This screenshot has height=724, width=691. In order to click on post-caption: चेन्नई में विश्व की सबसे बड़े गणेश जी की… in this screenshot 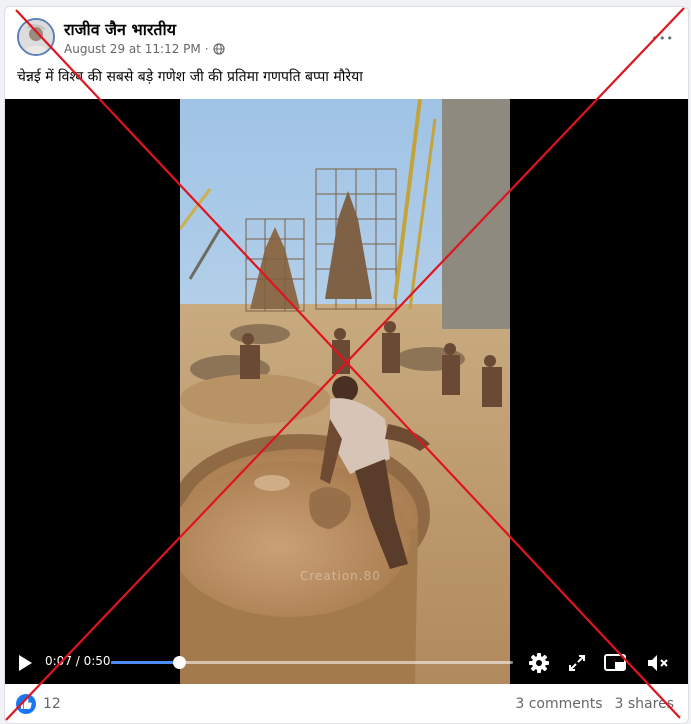, I will do `click(190, 77)`.